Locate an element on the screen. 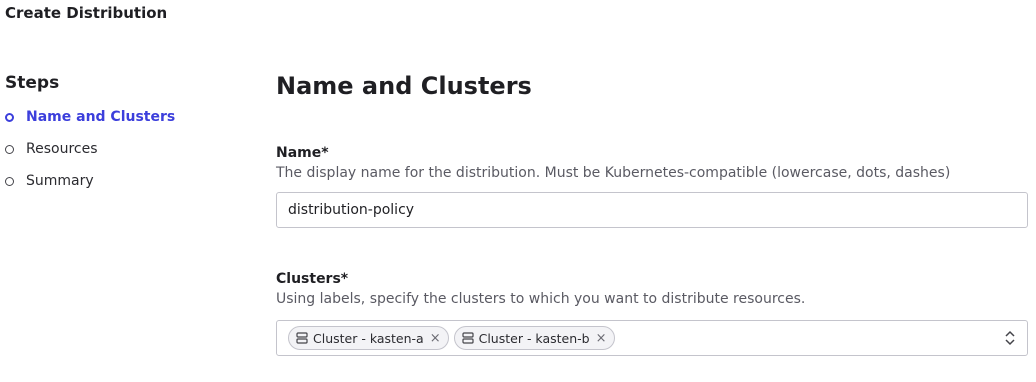  page-title: Create Distribution is located at coordinates (86, 13).